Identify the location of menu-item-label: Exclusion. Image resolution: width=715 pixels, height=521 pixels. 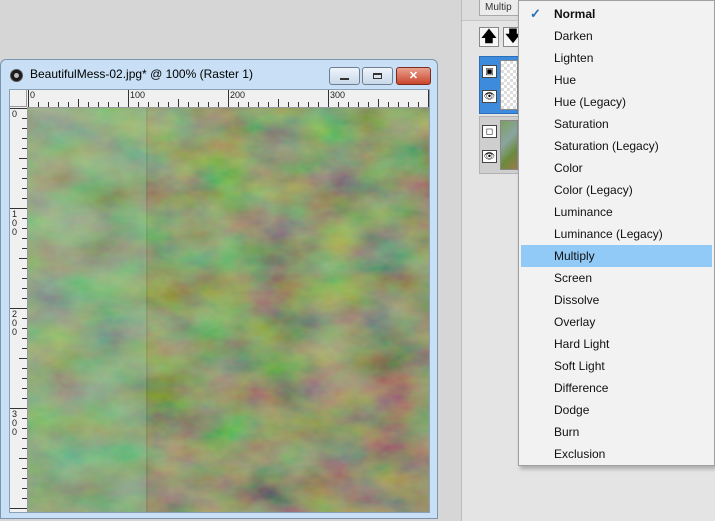
(580, 454).